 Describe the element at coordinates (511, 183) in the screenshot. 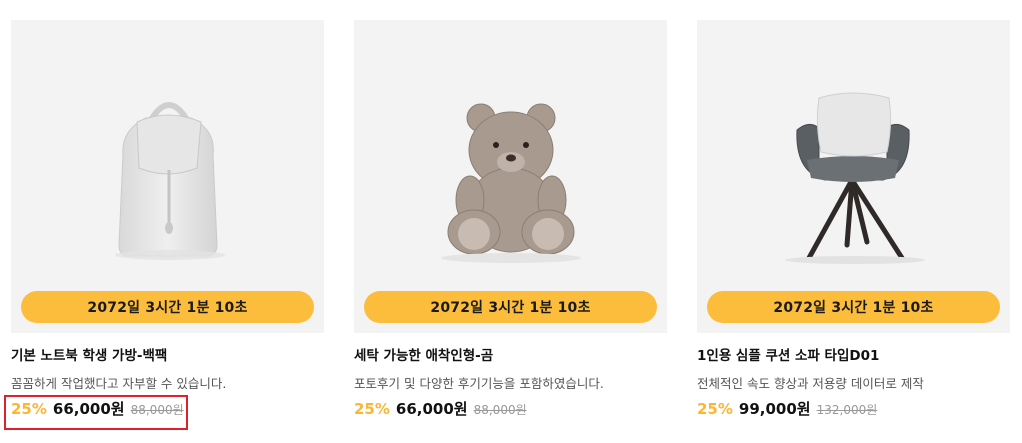

I see `teddy-bear-image` at that location.